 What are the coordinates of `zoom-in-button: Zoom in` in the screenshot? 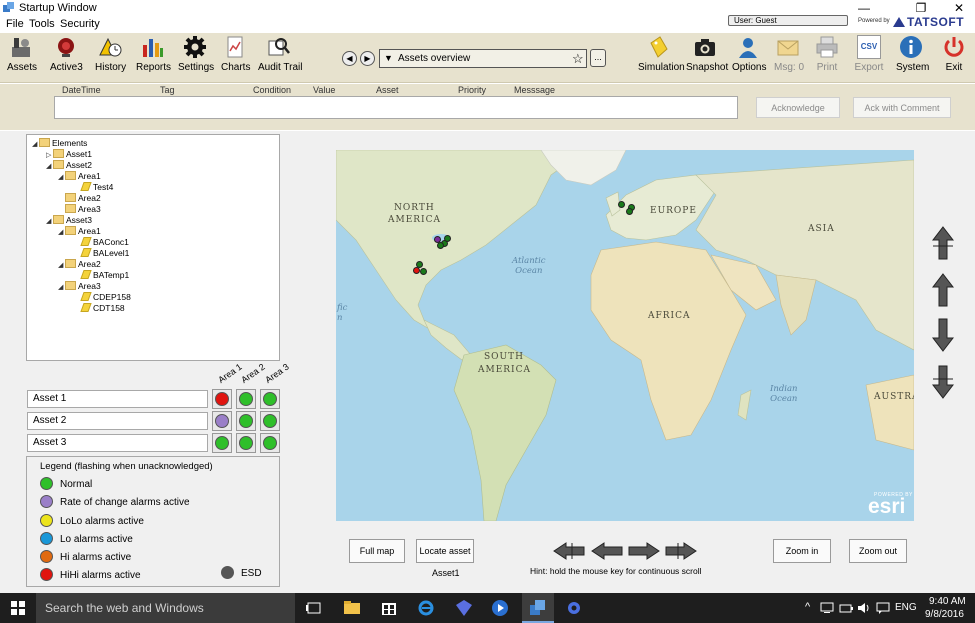 It's located at (802, 551).